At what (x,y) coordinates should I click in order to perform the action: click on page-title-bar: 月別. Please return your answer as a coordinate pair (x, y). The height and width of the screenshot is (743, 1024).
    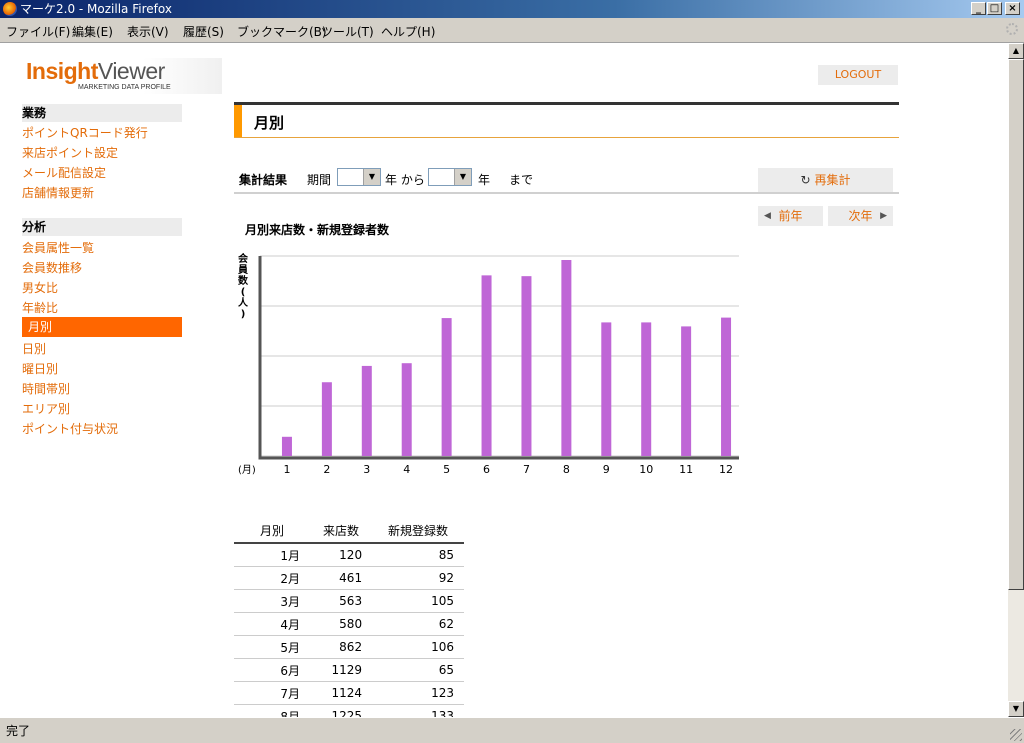
    Looking at the image, I should click on (566, 120).